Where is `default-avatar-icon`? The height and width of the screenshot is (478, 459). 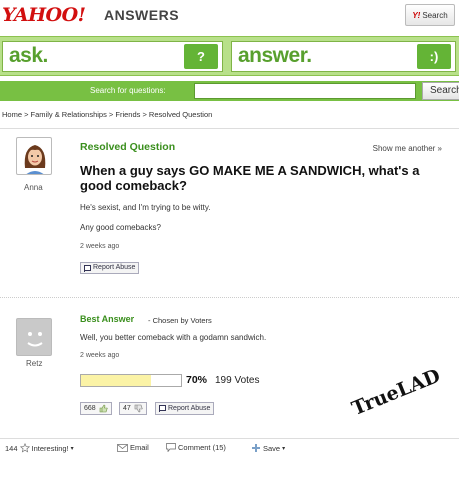 default-avatar-icon is located at coordinates (35, 339).